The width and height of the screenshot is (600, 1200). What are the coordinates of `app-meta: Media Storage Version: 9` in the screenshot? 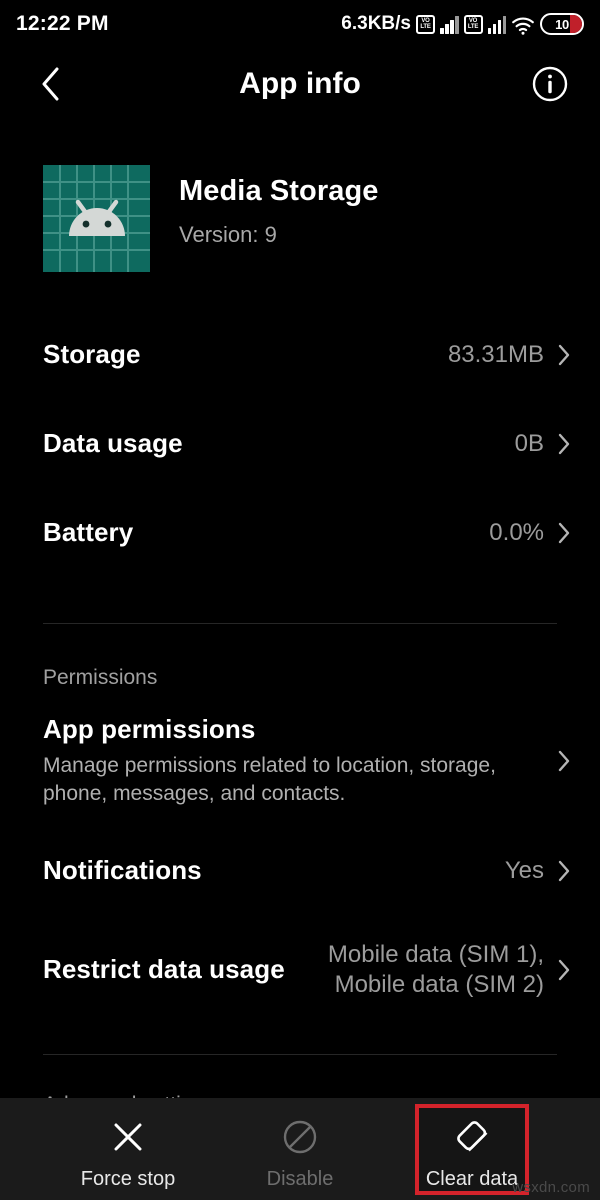 It's located at (279, 206).